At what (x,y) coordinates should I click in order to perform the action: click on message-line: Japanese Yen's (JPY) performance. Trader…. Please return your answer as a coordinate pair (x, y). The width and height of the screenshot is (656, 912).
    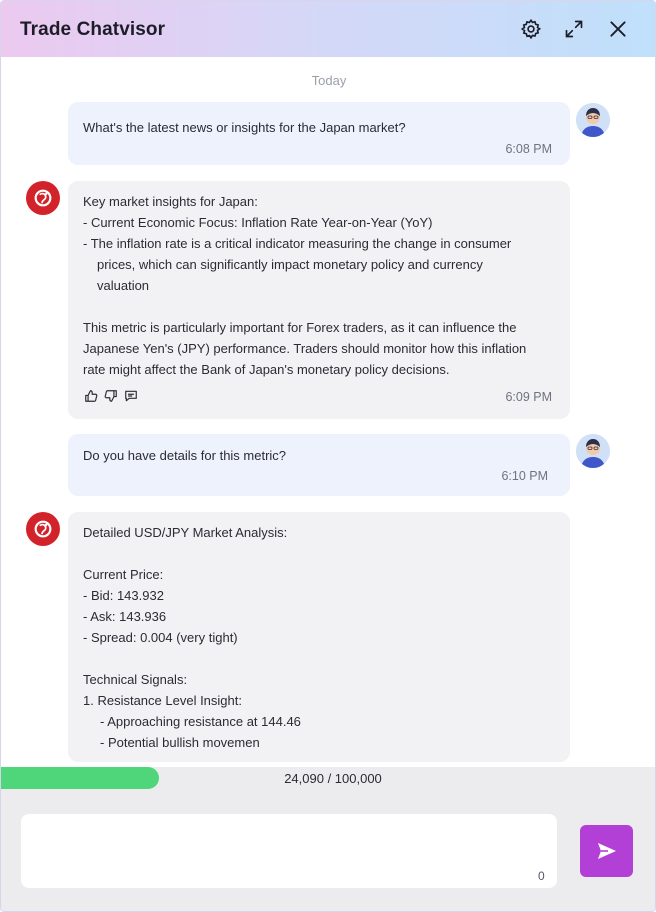
    Looking at the image, I should click on (305, 348).